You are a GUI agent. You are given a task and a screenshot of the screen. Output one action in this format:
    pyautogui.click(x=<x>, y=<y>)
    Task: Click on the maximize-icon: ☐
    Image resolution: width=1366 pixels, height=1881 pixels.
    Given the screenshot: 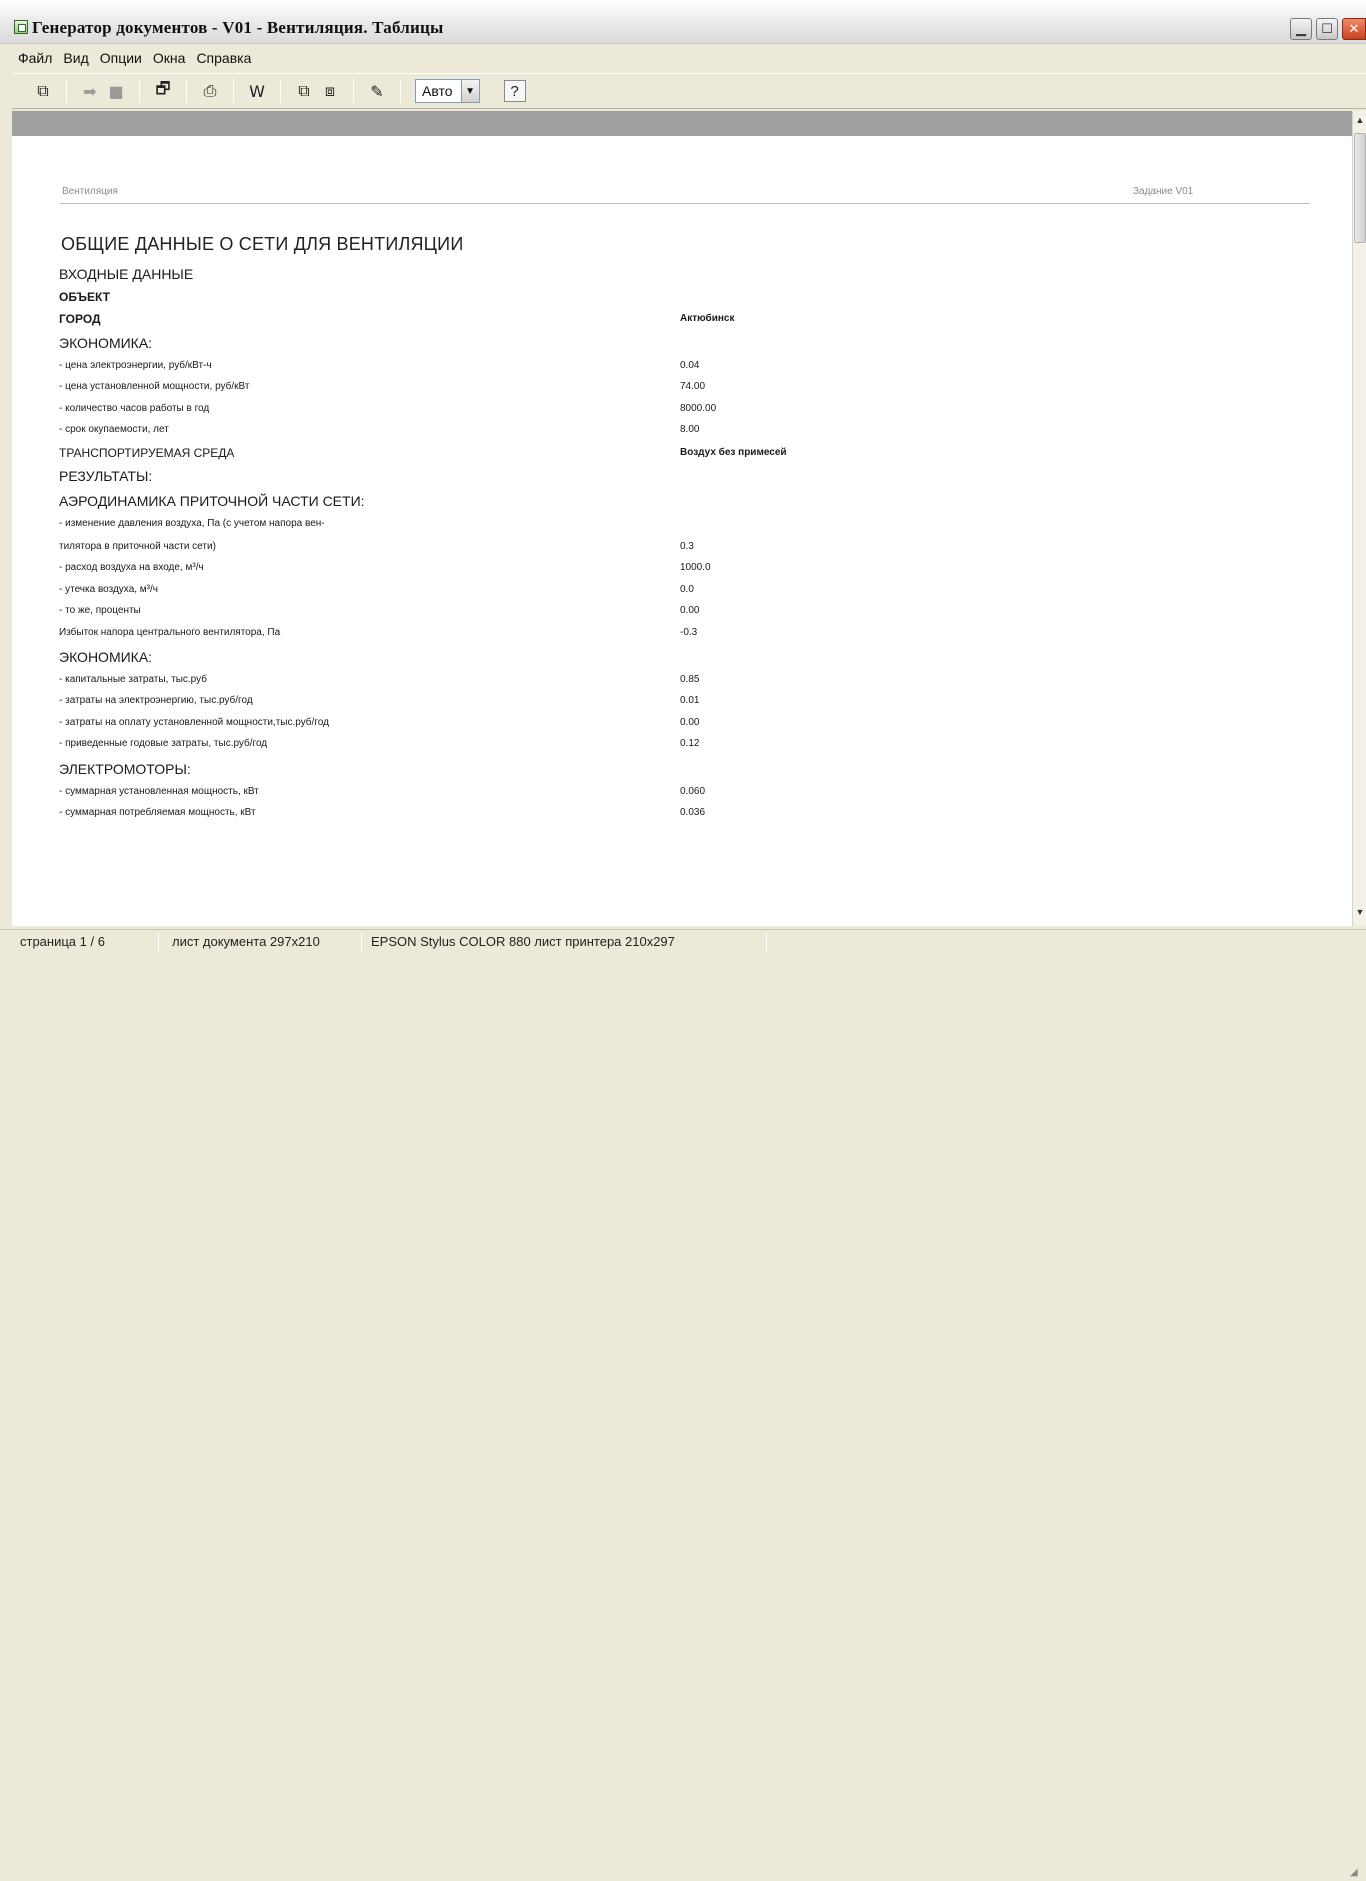 What is the action you would take?
    pyautogui.click(x=1327, y=29)
    